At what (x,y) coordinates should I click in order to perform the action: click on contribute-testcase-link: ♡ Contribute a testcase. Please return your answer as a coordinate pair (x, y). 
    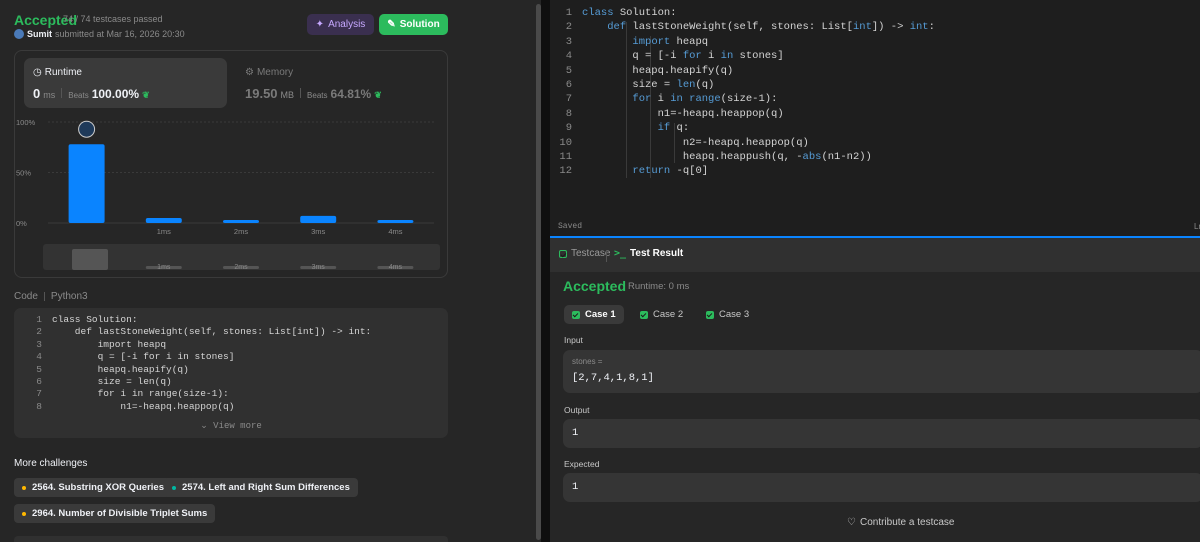
    Looking at the image, I should click on (900, 522).